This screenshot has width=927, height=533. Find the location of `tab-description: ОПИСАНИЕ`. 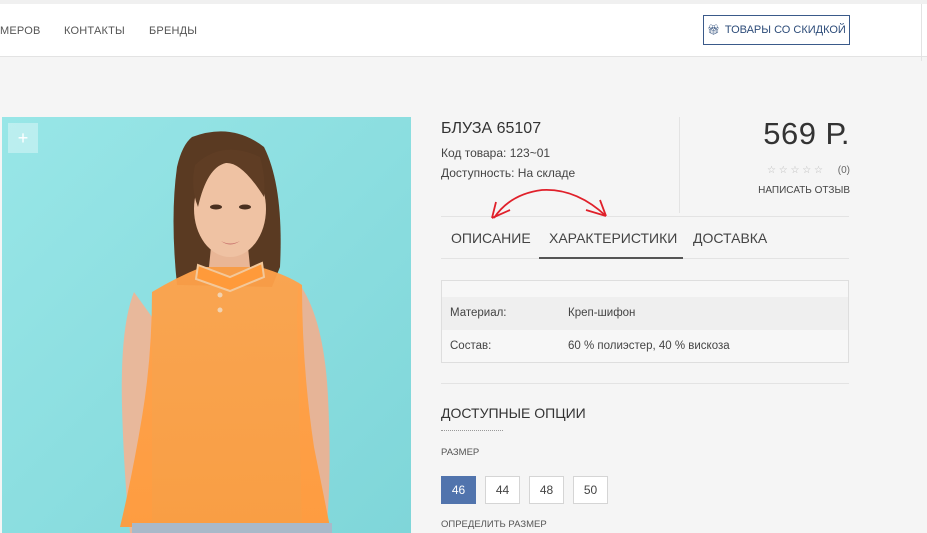

tab-description: ОПИСАНИЕ is located at coordinates (491, 238).